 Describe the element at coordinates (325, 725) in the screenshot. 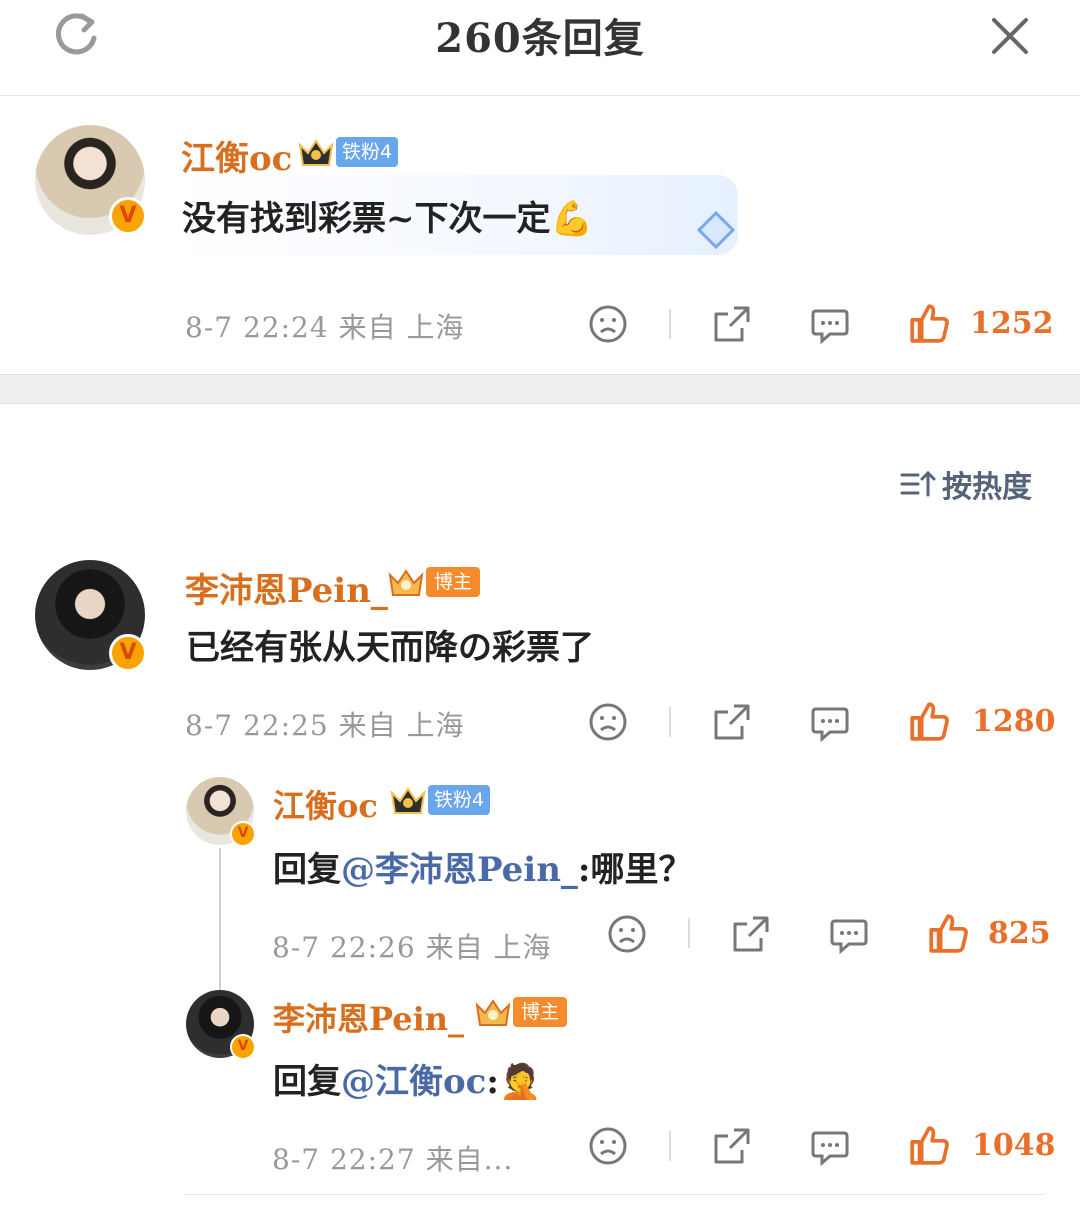

I see `comment-meta: 8-7 22:25 来自 上海` at that location.